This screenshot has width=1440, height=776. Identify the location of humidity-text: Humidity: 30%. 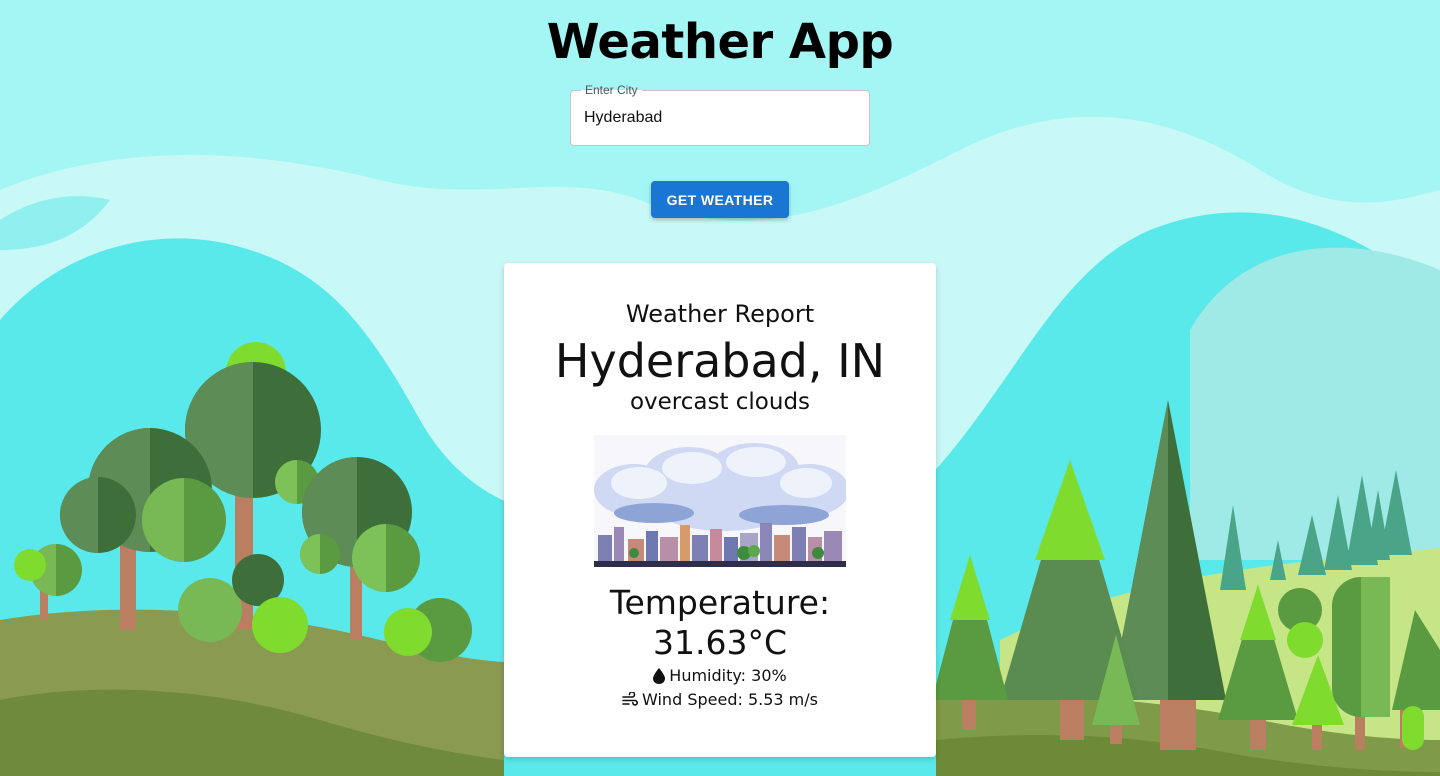
(728, 675).